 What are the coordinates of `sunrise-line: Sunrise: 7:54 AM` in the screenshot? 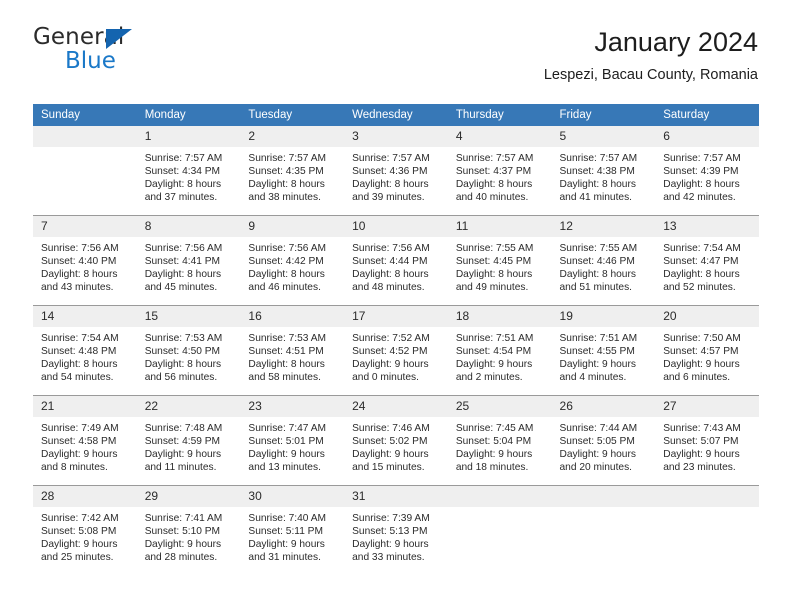 It's located at (80, 338).